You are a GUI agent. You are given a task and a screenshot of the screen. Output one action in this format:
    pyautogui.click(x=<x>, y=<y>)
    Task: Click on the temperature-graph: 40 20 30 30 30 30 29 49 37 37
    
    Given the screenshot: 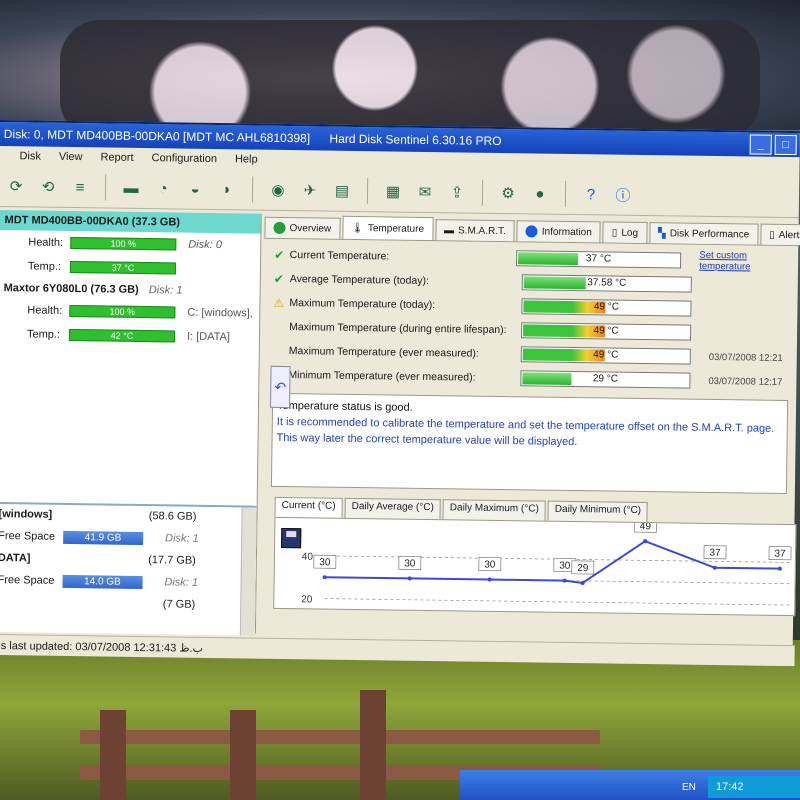 What is the action you would take?
    pyautogui.click(x=535, y=566)
    